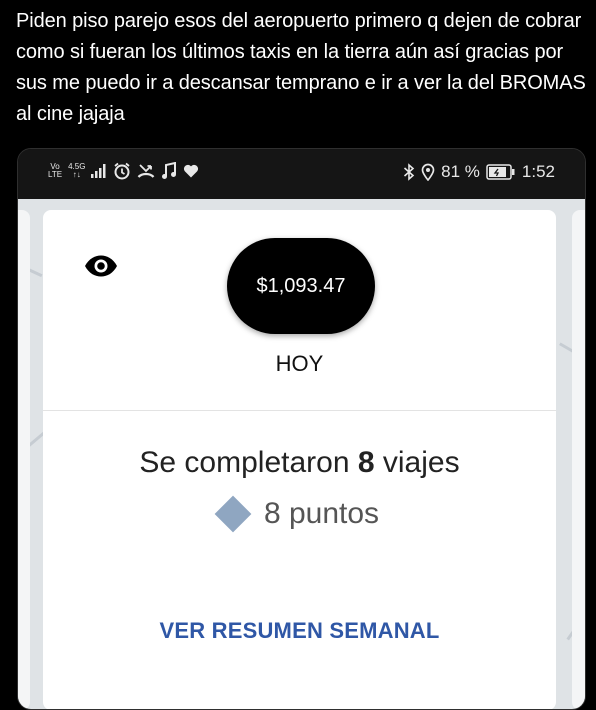 Image resolution: width=596 pixels, height=710 pixels. I want to click on trips-count: 8, so click(366, 462).